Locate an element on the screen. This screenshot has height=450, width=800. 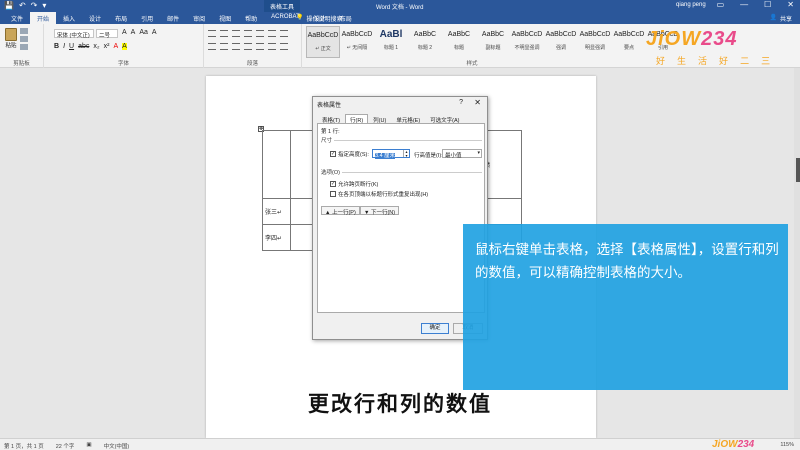
bold-button: B is located at coordinates (56, 46).